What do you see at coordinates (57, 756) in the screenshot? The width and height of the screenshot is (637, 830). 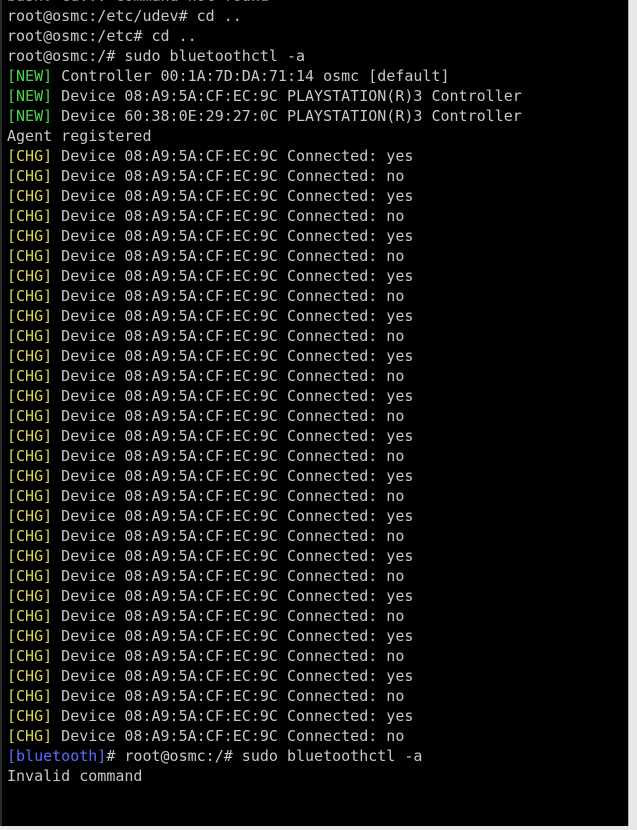 I see `bluetooth-prompt: [bluetooth]` at bounding box center [57, 756].